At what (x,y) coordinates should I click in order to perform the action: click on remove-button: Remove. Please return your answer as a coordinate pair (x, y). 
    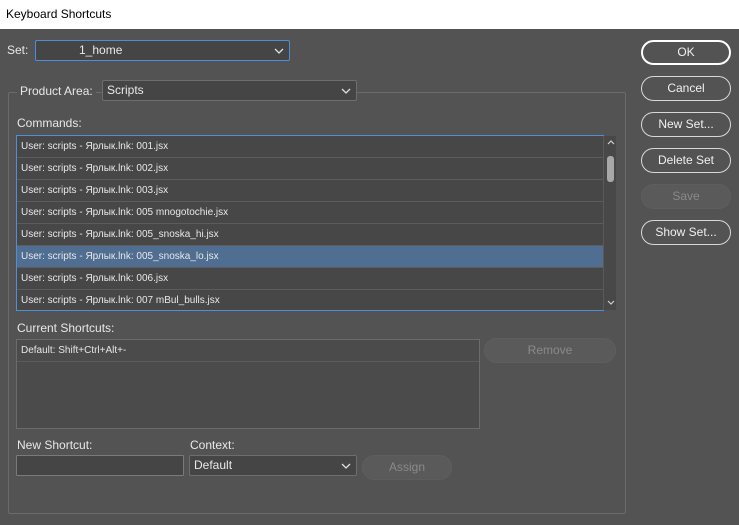
    Looking at the image, I should click on (550, 350).